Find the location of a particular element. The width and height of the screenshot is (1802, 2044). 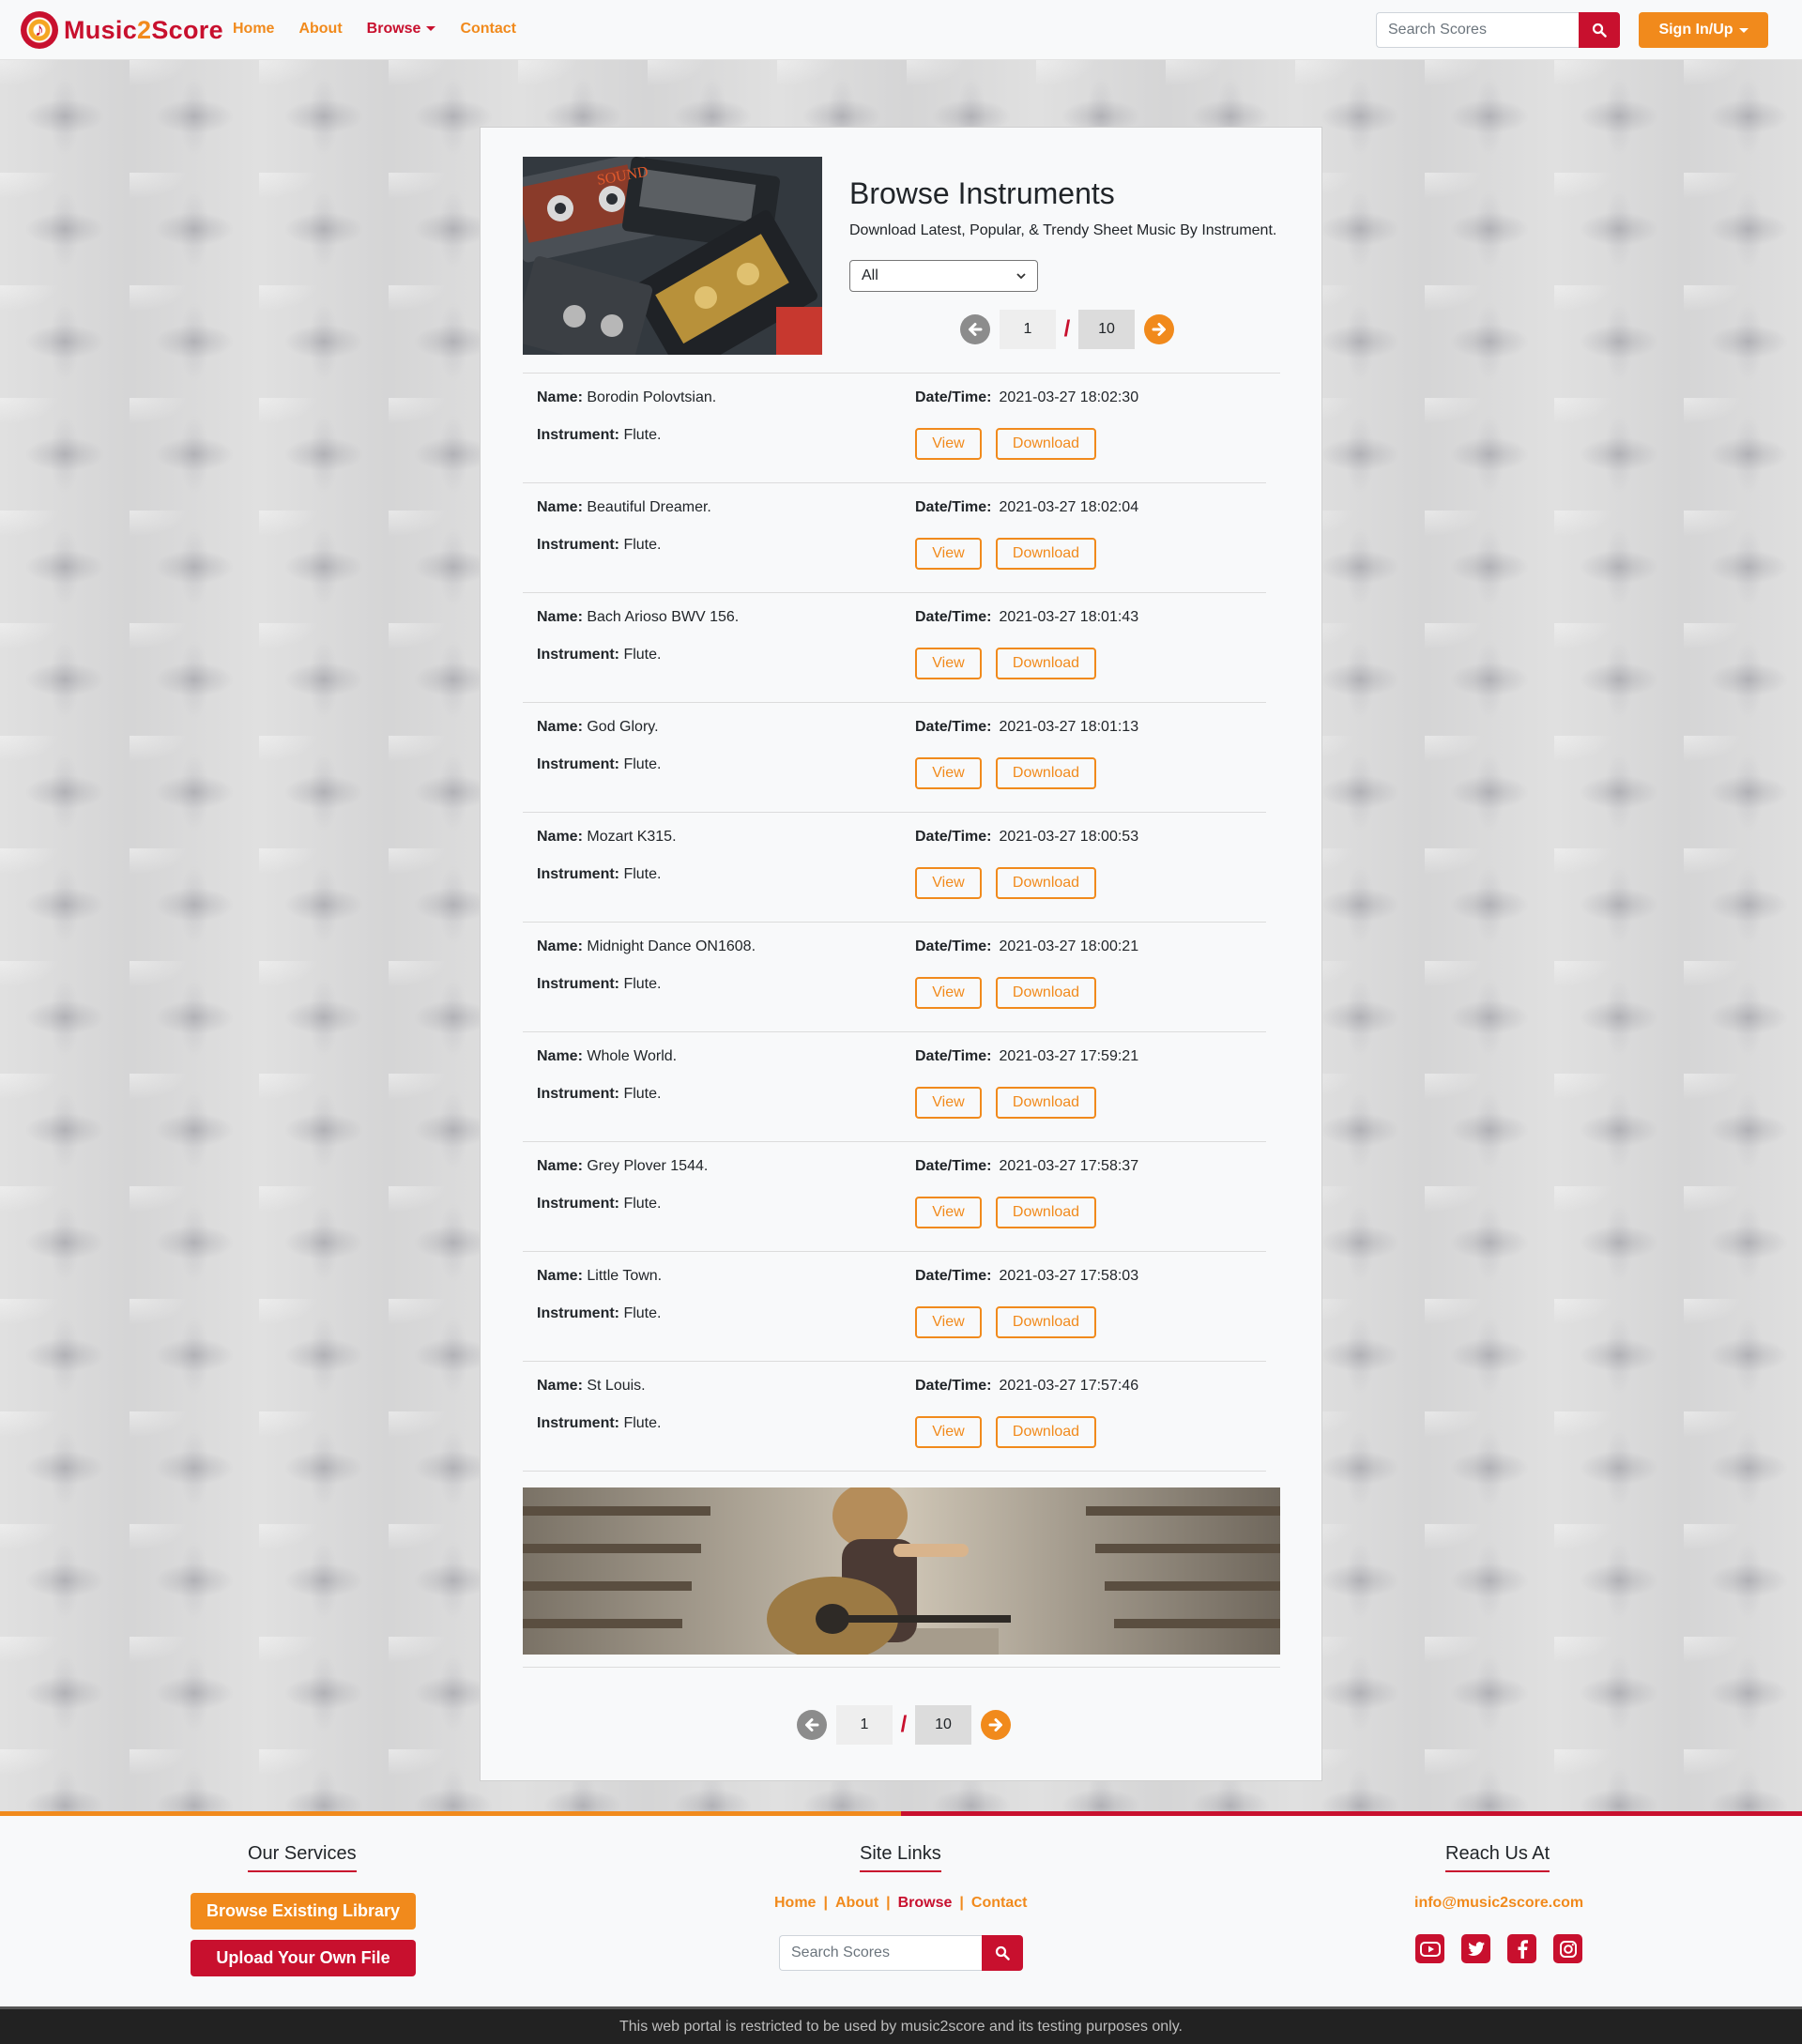

contact-email-link: info@music2score.com is located at coordinates (1499, 1903).